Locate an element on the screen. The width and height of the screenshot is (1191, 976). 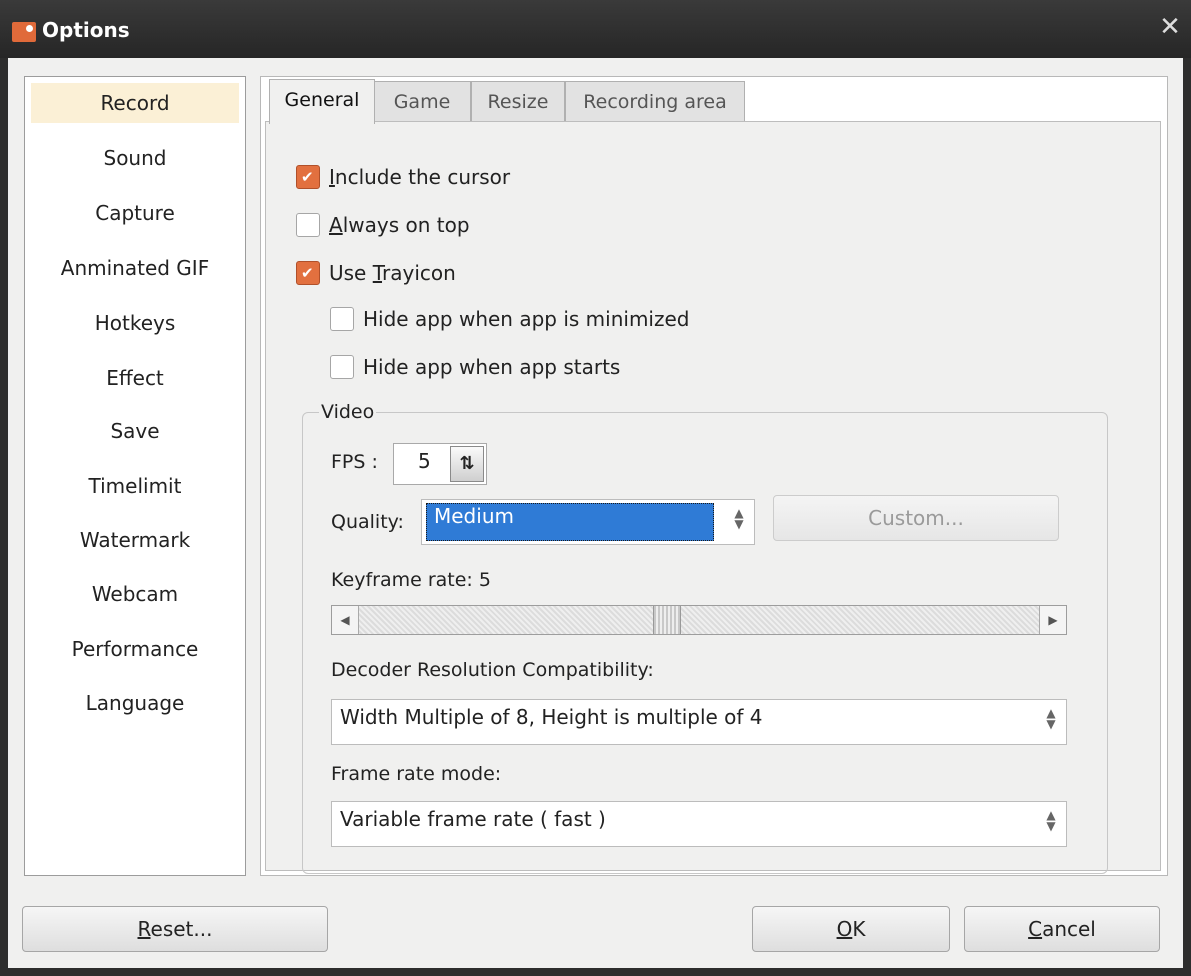
quality-label: Quality: is located at coordinates (367, 522).